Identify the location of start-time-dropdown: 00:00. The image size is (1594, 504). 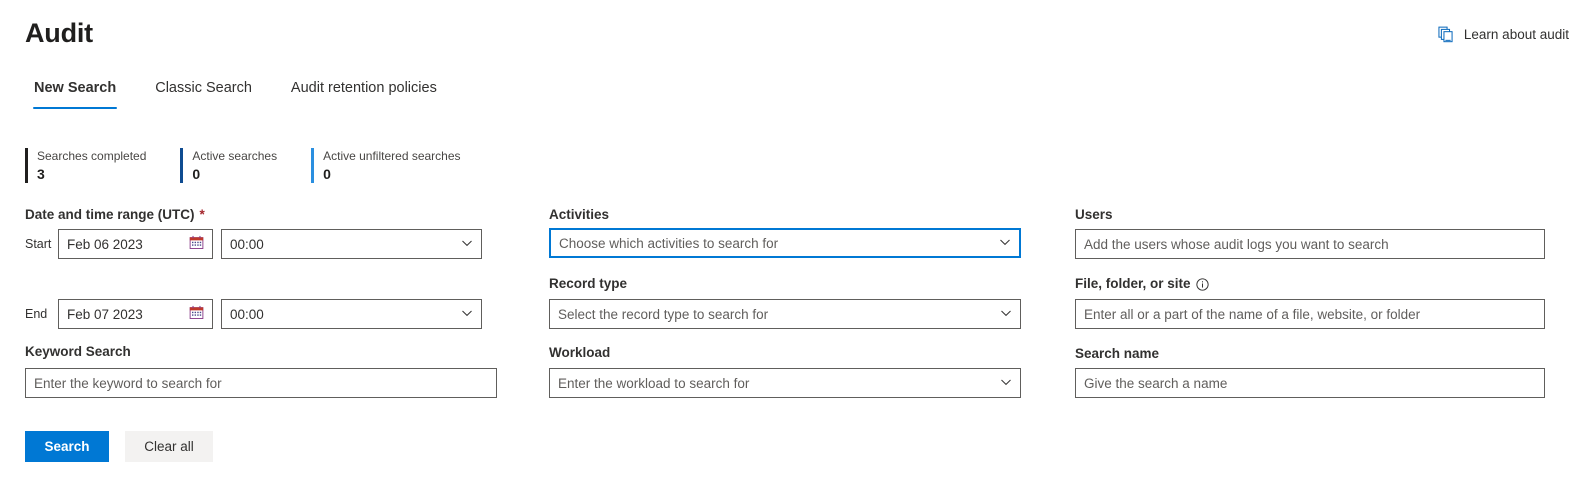
(351, 244).